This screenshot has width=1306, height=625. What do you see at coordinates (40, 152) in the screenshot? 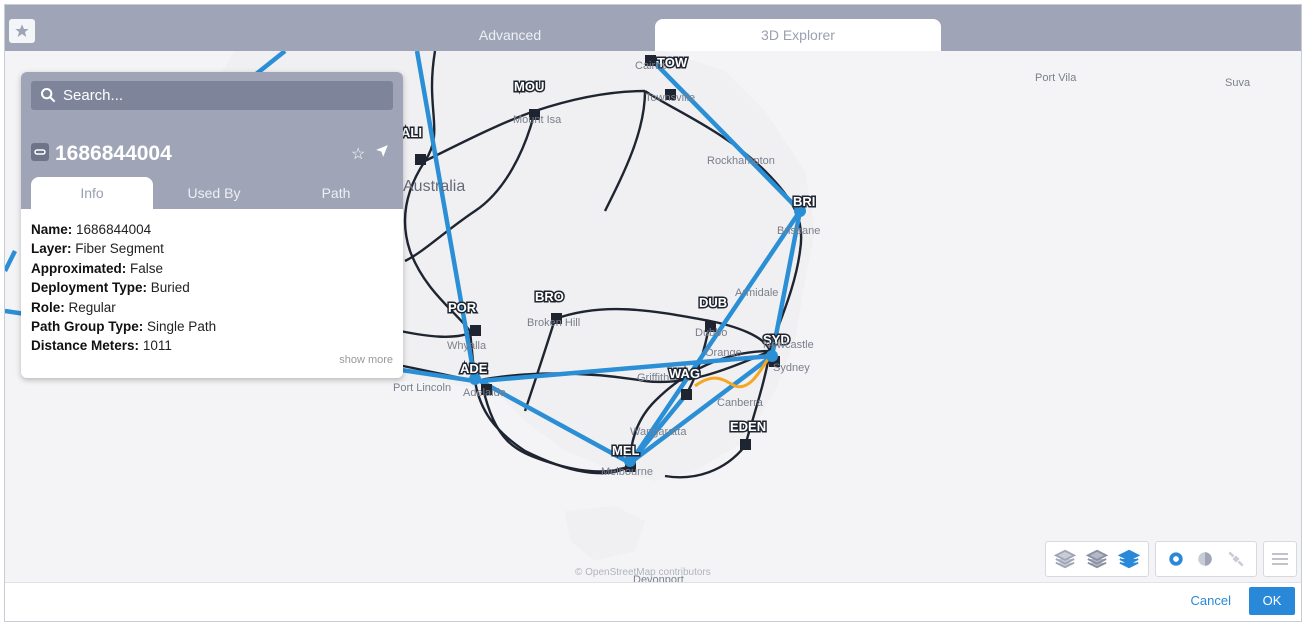
I see `link-icon` at bounding box center [40, 152].